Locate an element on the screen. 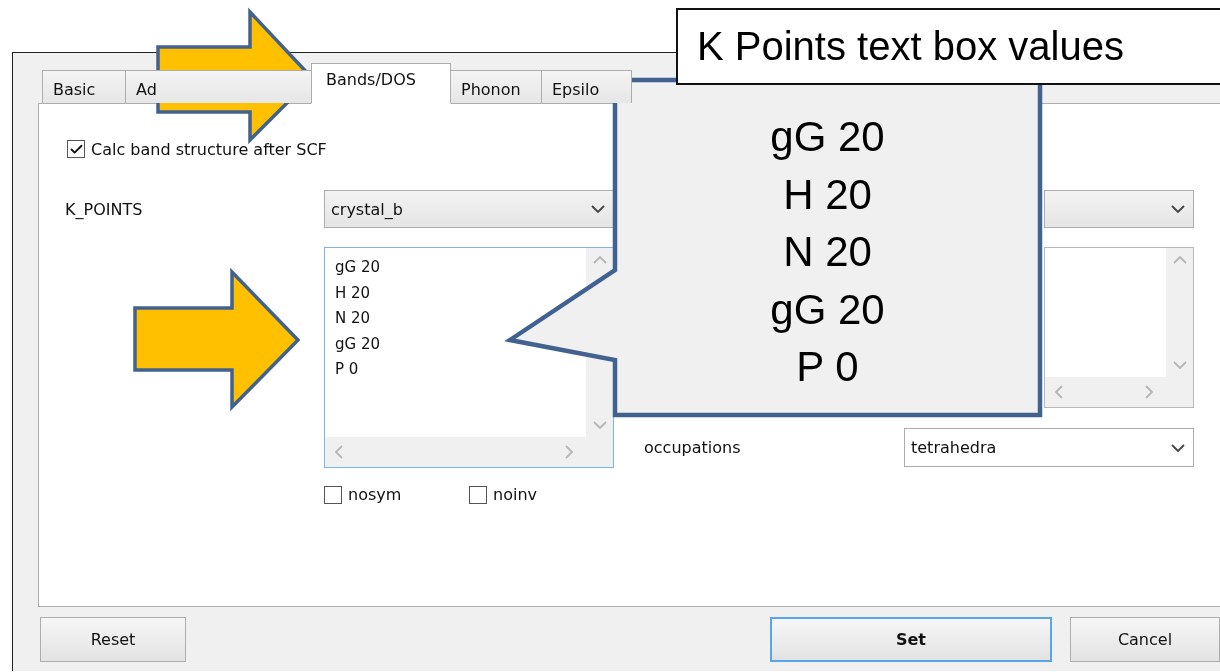 The image size is (1220, 672). tab: Basic is located at coordinates (84, 86).